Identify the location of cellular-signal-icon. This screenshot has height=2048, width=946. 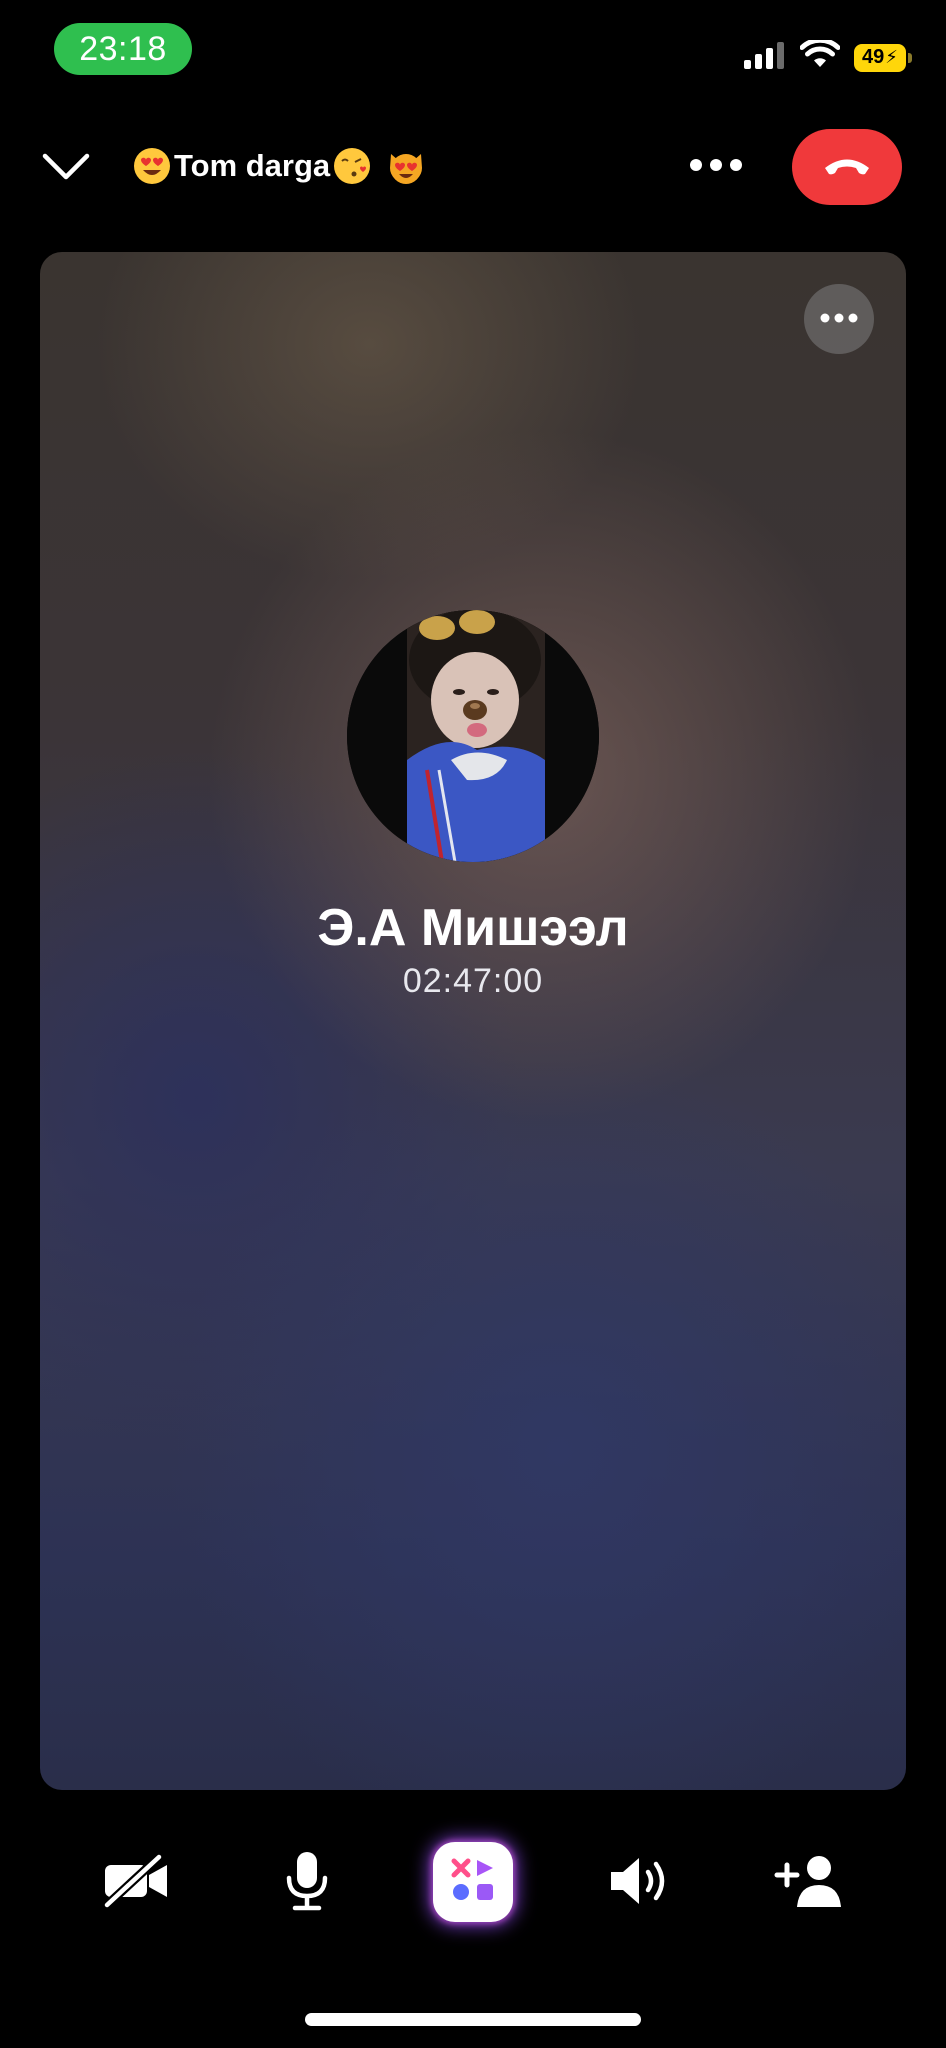
(765, 57).